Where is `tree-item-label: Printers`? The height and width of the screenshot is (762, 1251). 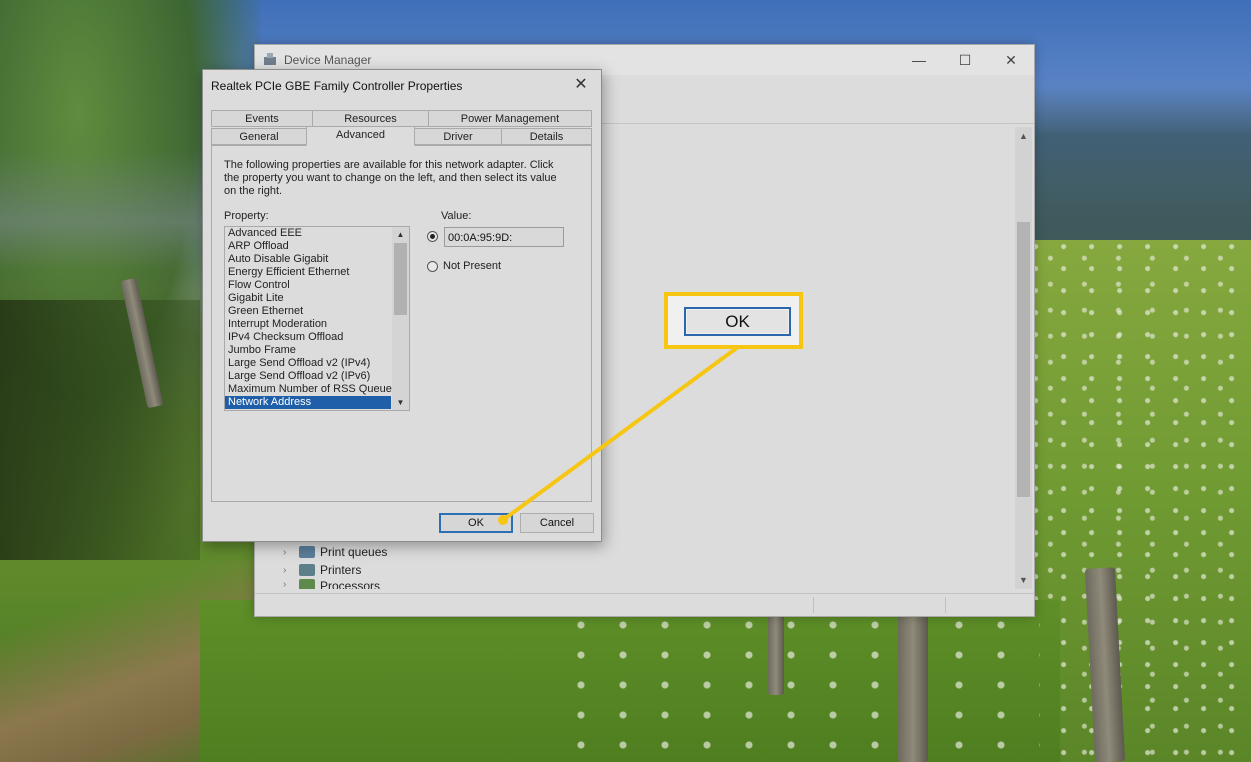
tree-item-label: Printers is located at coordinates (341, 570).